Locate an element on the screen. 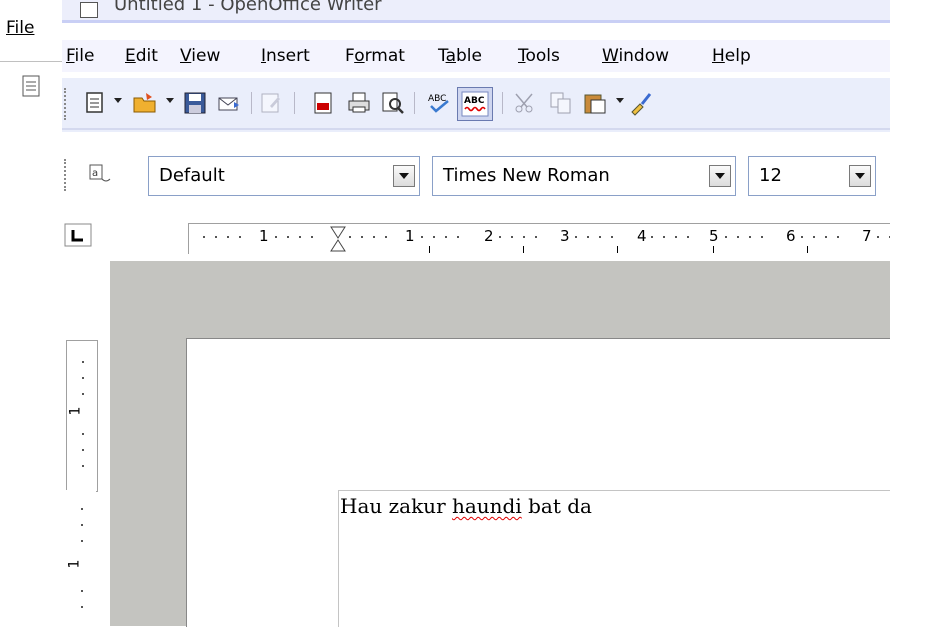 The width and height of the screenshot is (929, 627). email-icon is located at coordinates (229, 103).